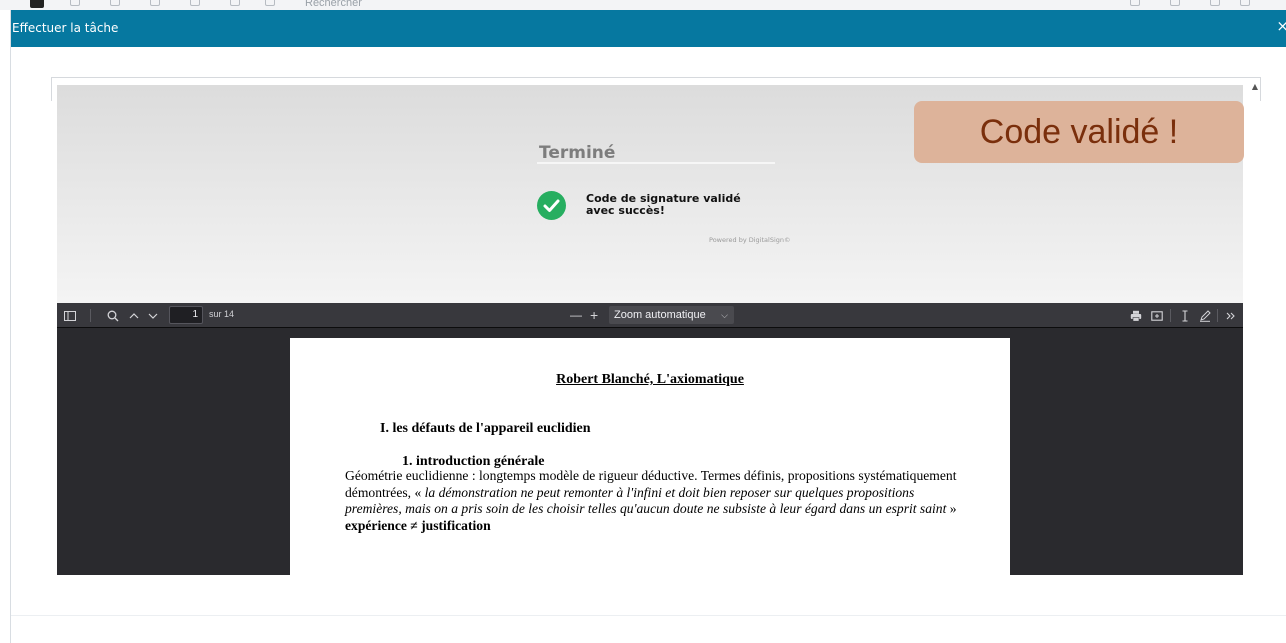 The height and width of the screenshot is (643, 1286). Describe the element at coordinates (1255, 86) in the screenshot. I see `scroll-caret-icon: ▲` at that location.